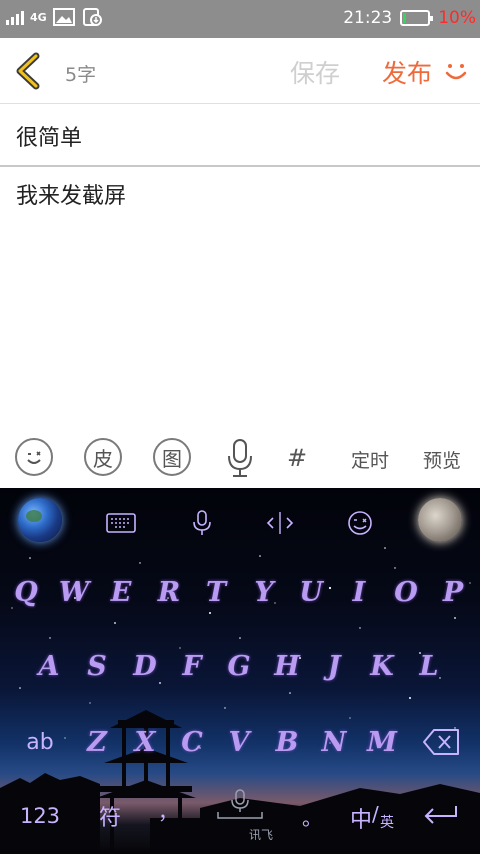 Image resolution: width=480 pixels, height=854 pixels. What do you see at coordinates (441, 742) in the screenshot?
I see `backspace-icon` at bounding box center [441, 742].